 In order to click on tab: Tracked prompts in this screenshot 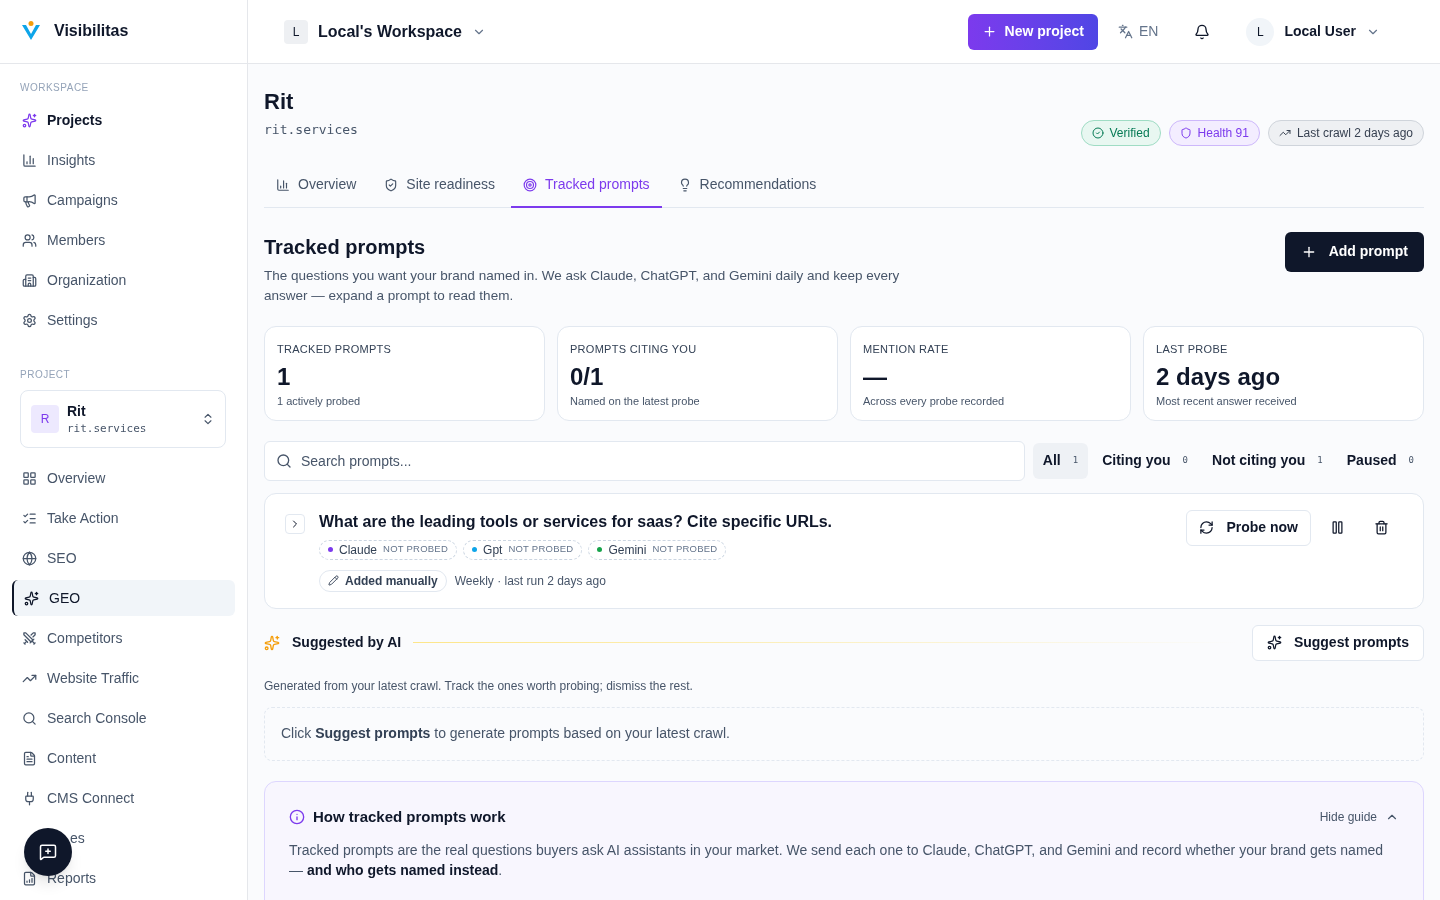, I will do `click(586, 185)`.